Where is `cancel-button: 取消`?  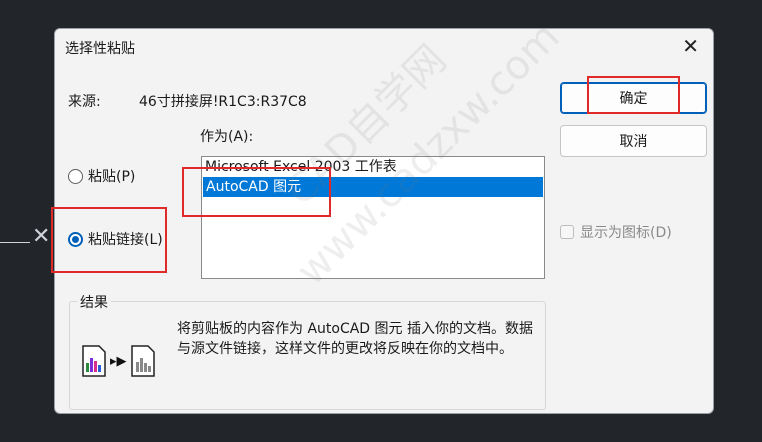 cancel-button: 取消 is located at coordinates (633, 141).